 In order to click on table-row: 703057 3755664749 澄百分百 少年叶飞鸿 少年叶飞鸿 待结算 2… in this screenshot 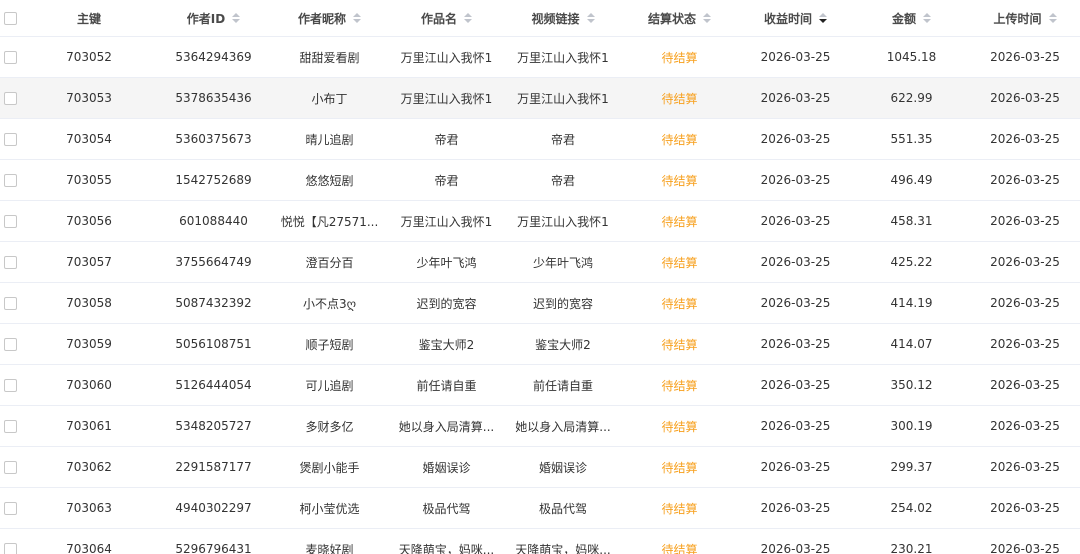, I will do `click(540, 262)`.